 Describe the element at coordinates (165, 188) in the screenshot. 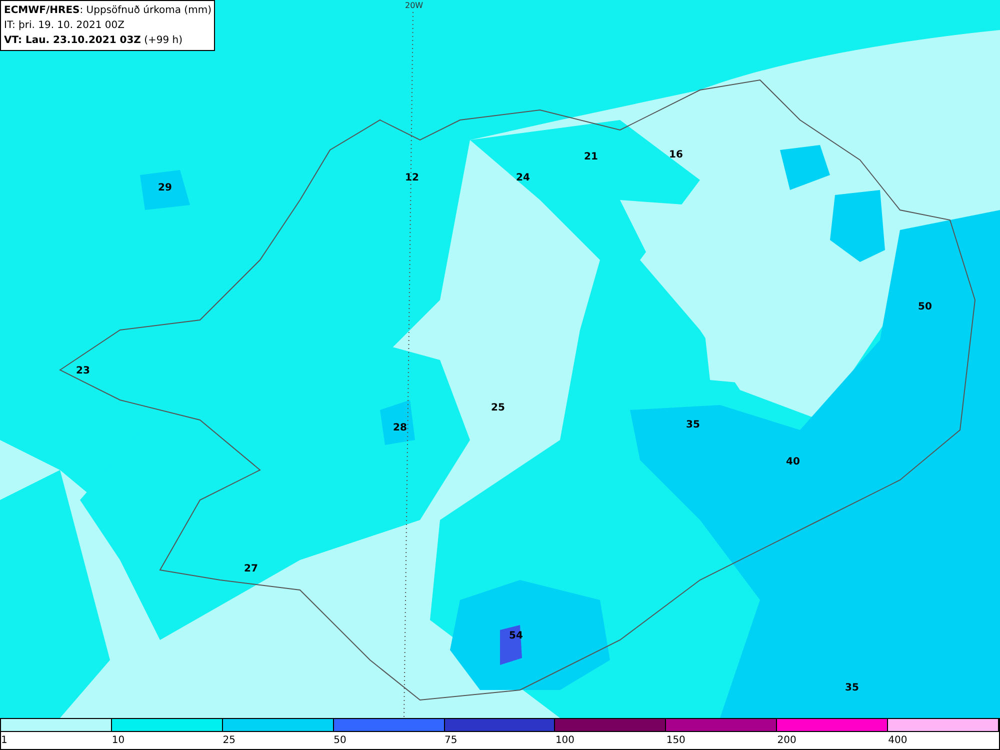

I see `value-label: 29` at that location.